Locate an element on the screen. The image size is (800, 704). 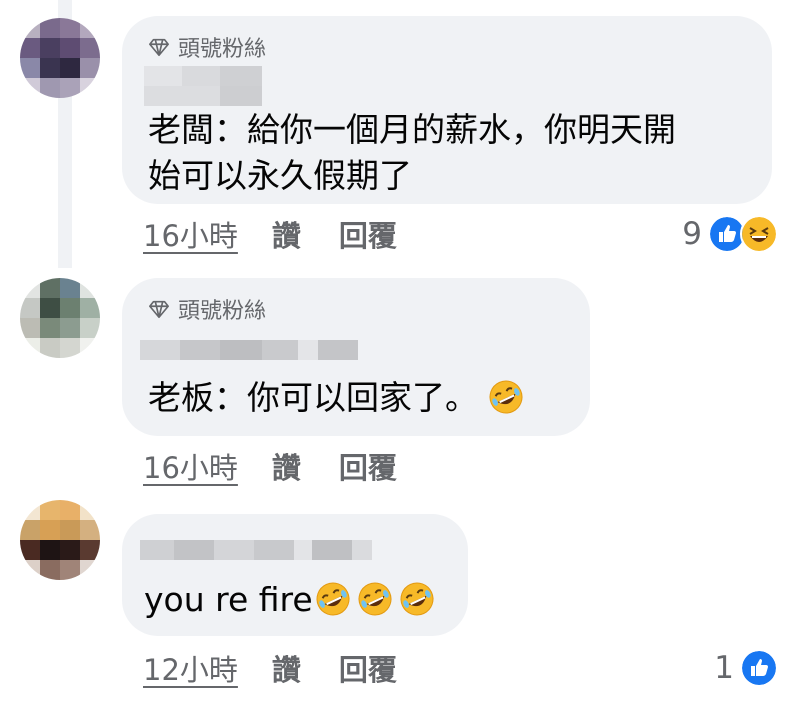
comment-bubble: 頭號粉絲 老板：你可以回家了。 is located at coordinates (356, 357).